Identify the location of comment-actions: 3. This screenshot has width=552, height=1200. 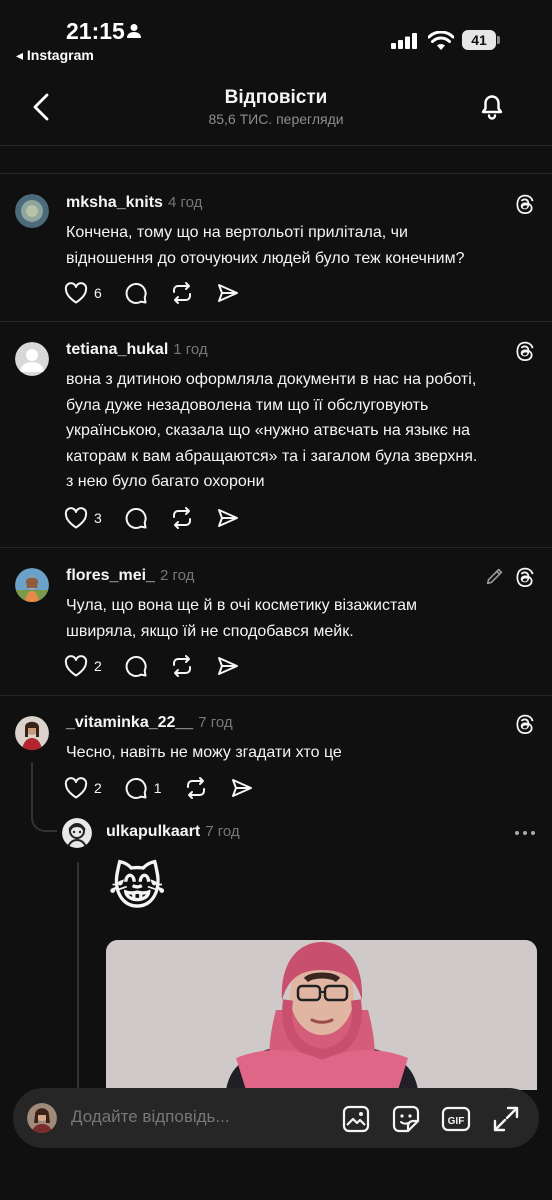
(163, 518).